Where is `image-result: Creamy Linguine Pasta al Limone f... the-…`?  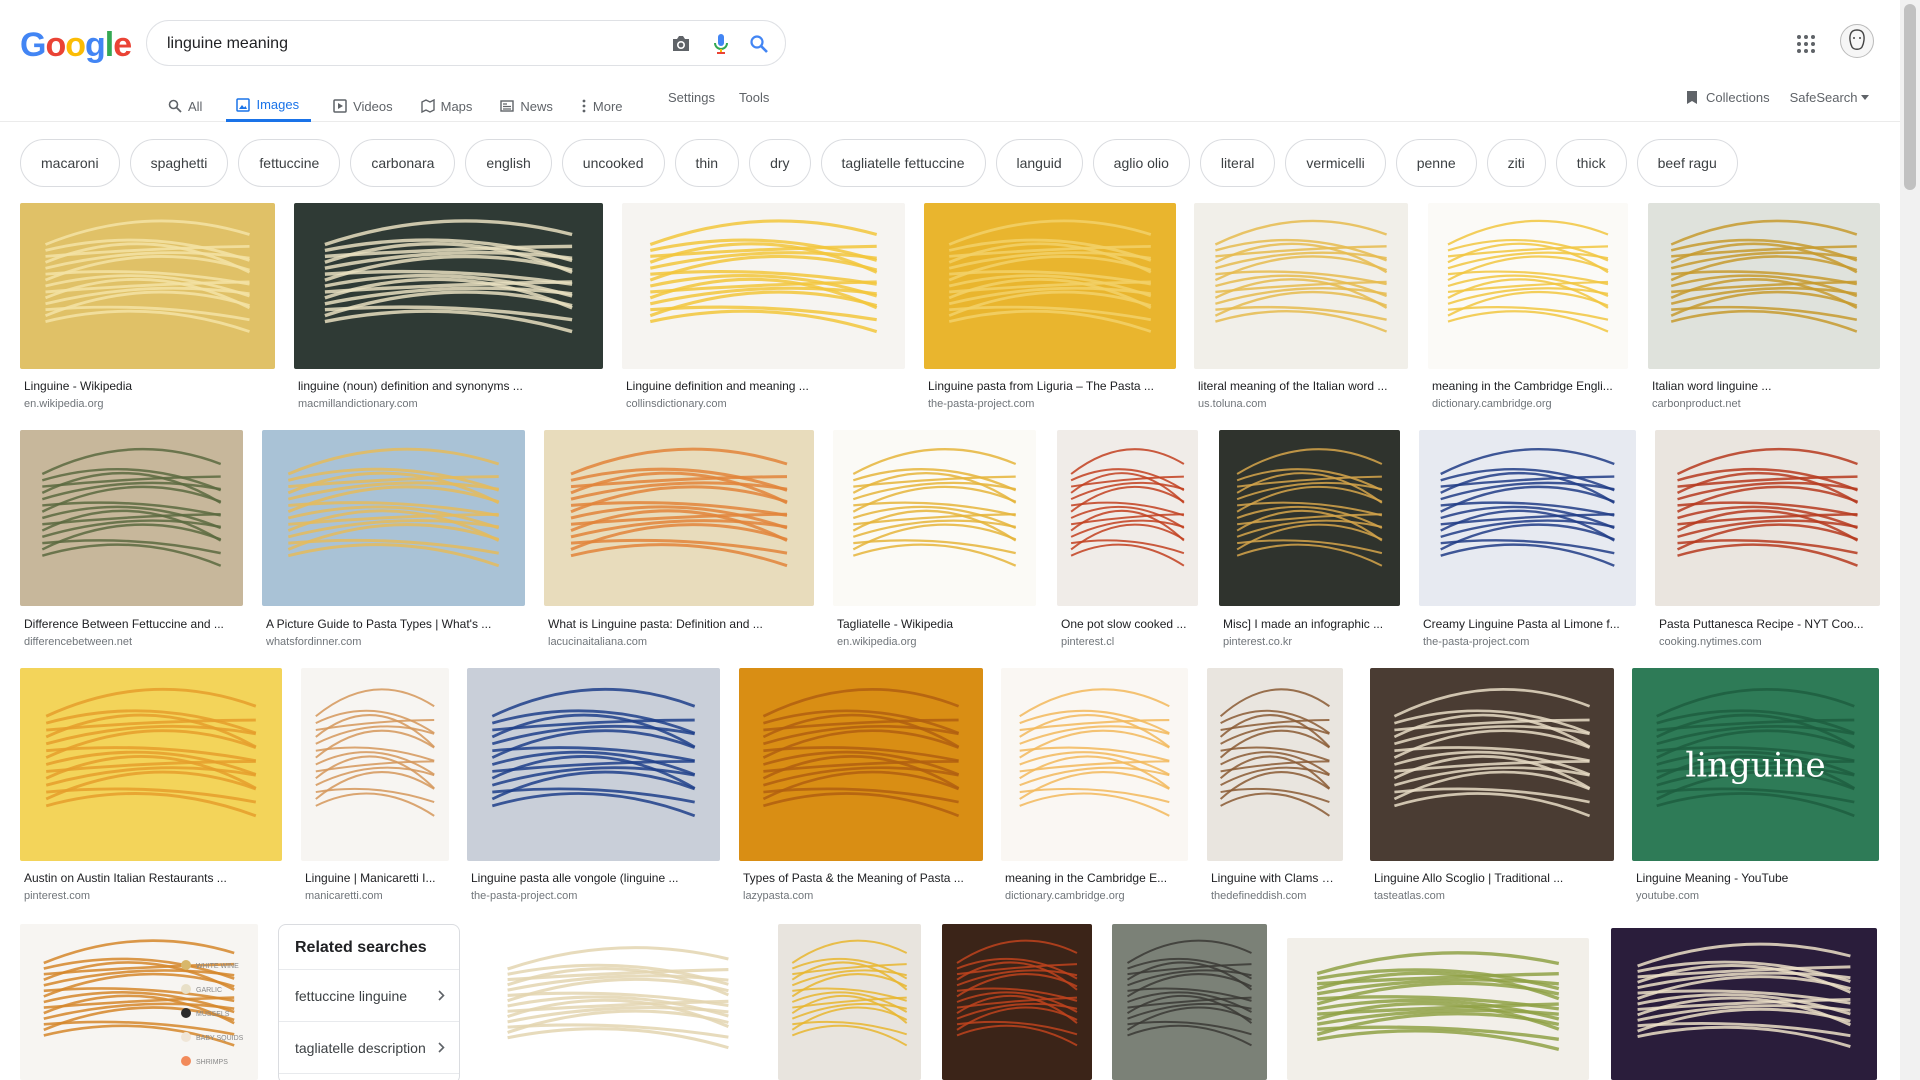 image-result: Creamy Linguine Pasta al Limone f... the-… is located at coordinates (1527, 541).